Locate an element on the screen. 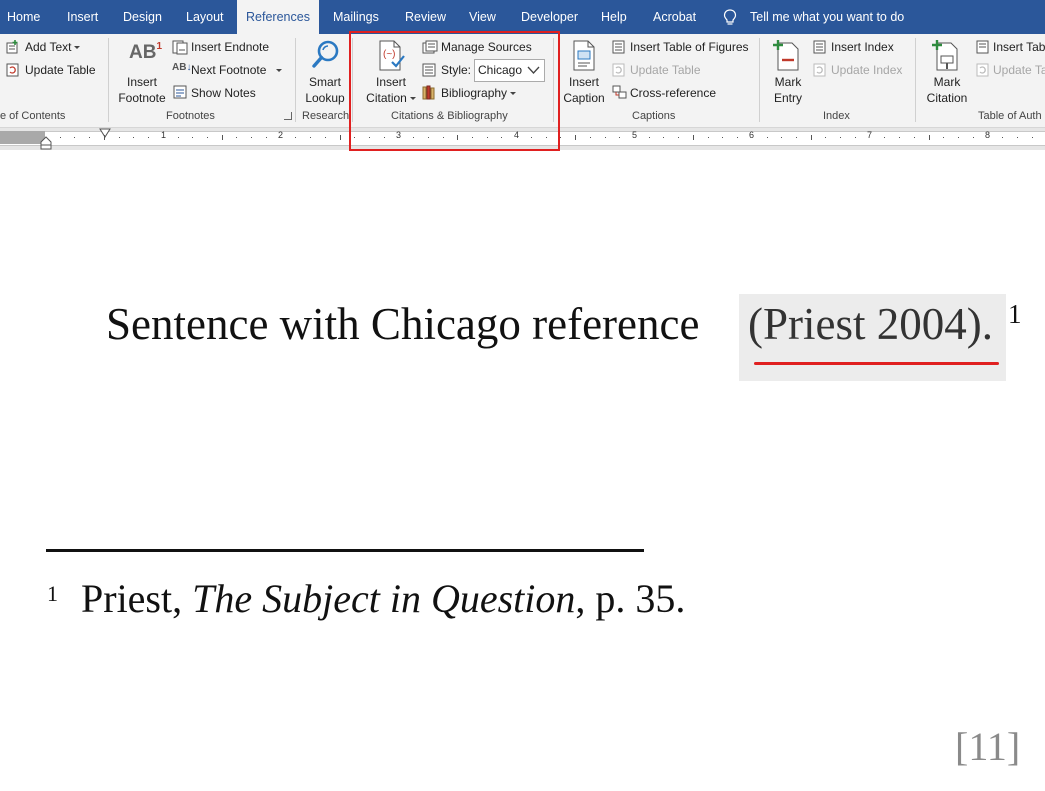 The image size is (1045, 791). footnote-separator is located at coordinates (345, 550).